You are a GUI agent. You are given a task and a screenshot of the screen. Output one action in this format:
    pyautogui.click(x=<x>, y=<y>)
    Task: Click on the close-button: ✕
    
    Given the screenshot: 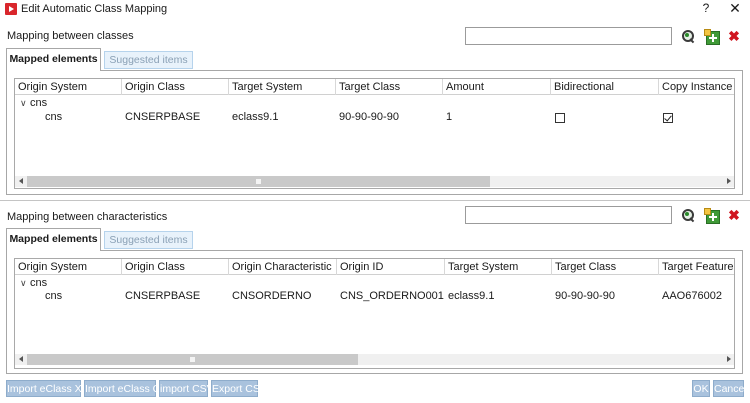 What is the action you would take?
    pyautogui.click(x=735, y=9)
    